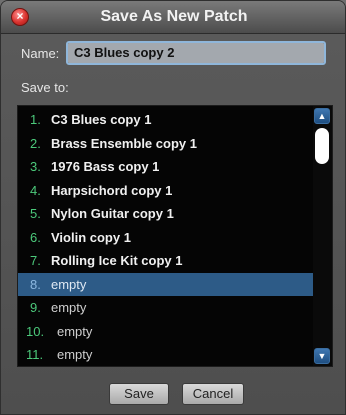 The width and height of the screenshot is (346, 415). Describe the element at coordinates (322, 146) in the screenshot. I see `scroll-thumb` at that location.